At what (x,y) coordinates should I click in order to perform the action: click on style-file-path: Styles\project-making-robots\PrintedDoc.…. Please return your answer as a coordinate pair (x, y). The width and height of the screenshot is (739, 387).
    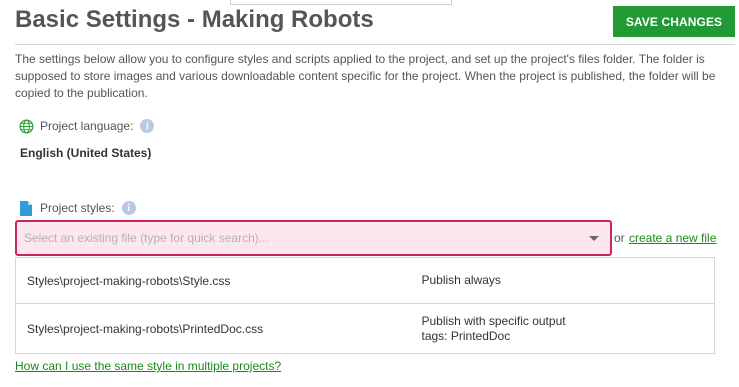
    Looking at the image, I should click on (213, 328).